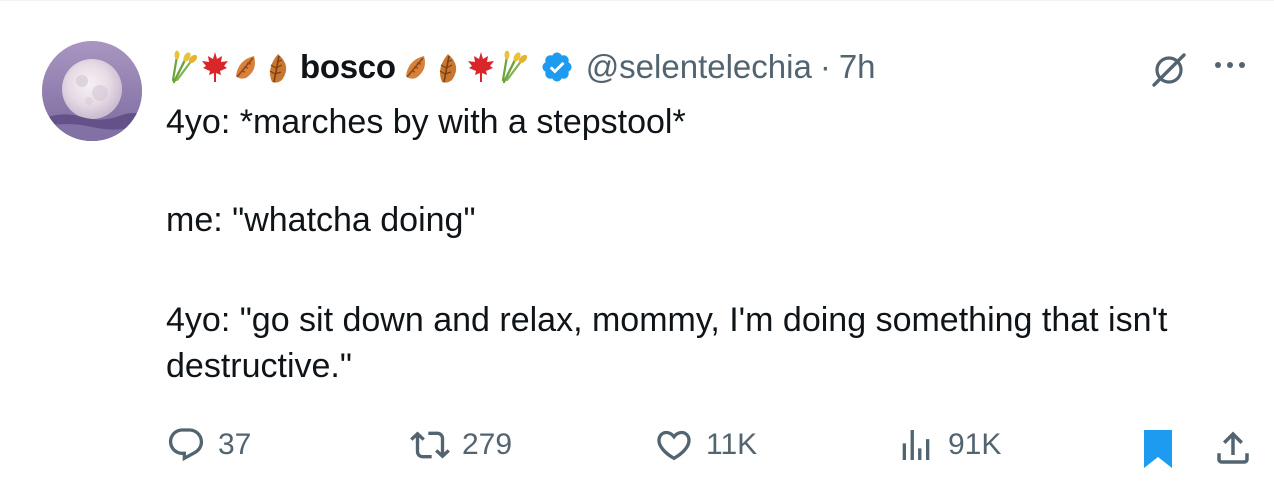  I want to click on reply-icon, so click(186, 445).